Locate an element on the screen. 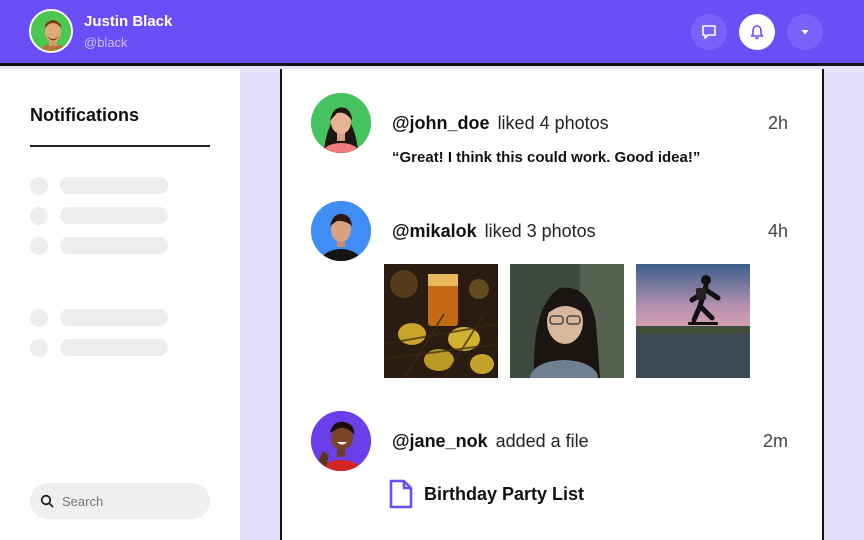 The height and width of the screenshot is (540, 864). jane-nok-avatar is located at coordinates (341, 441).